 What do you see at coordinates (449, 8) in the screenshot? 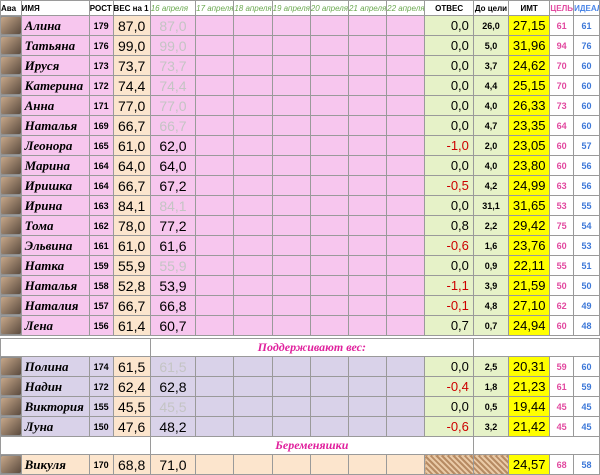
I see `header-otves: ОТВЕС` at bounding box center [449, 8].